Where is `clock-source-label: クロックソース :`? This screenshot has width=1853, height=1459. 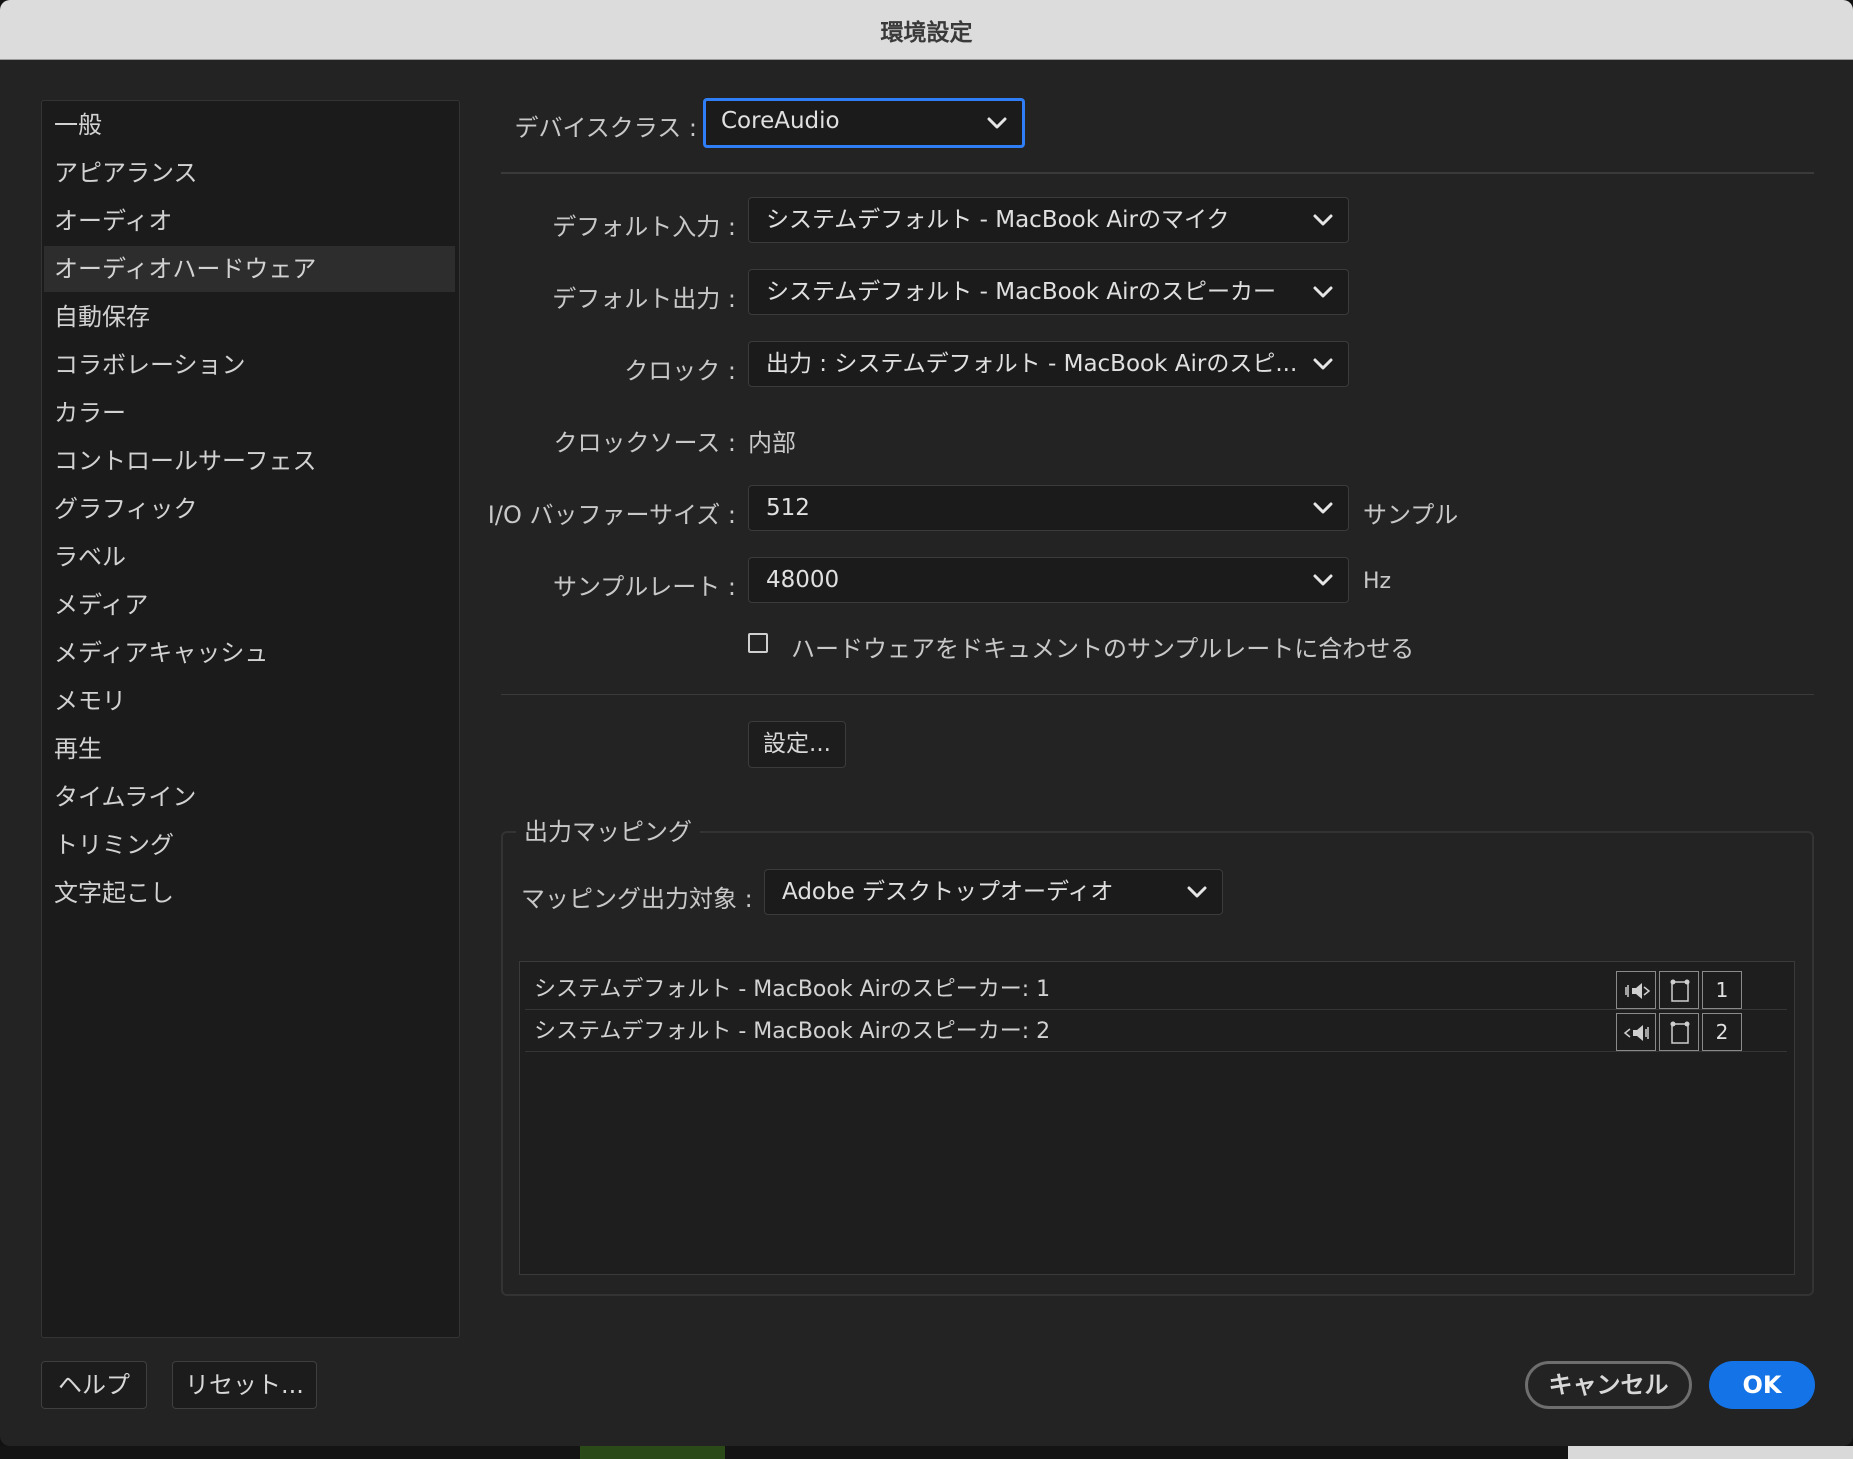
clock-source-label: クロックソース : is located at coordinates (644, 443).